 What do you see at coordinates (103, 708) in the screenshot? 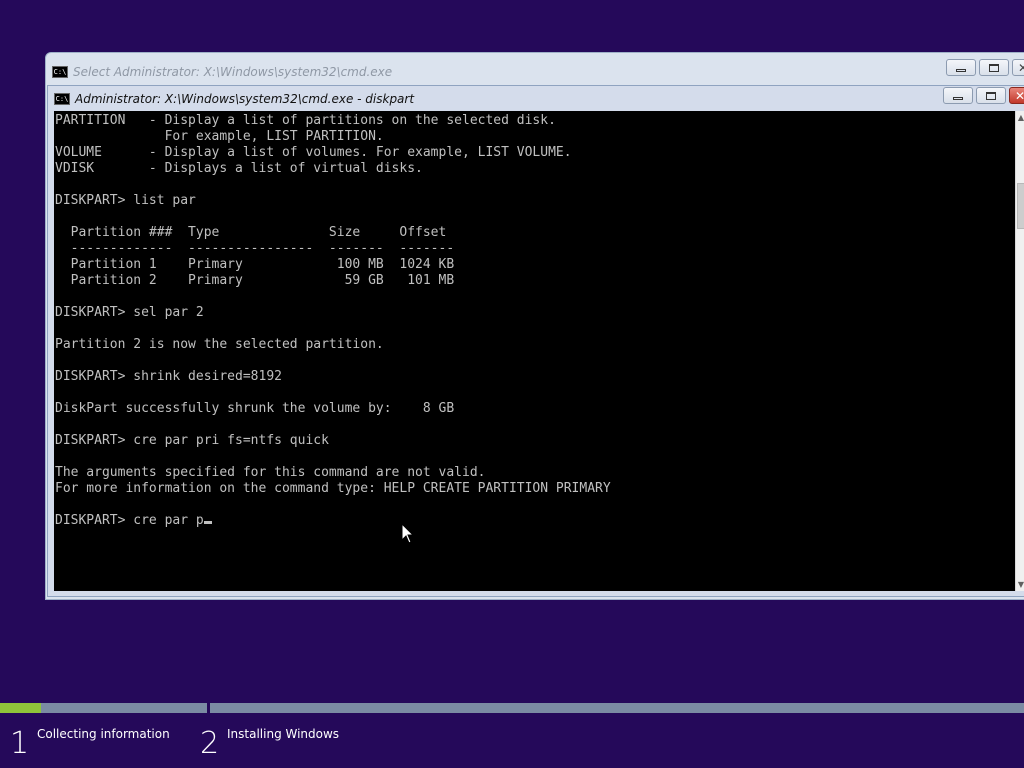
I see `step-1-progress-bar` at bounding box center [103, 708].